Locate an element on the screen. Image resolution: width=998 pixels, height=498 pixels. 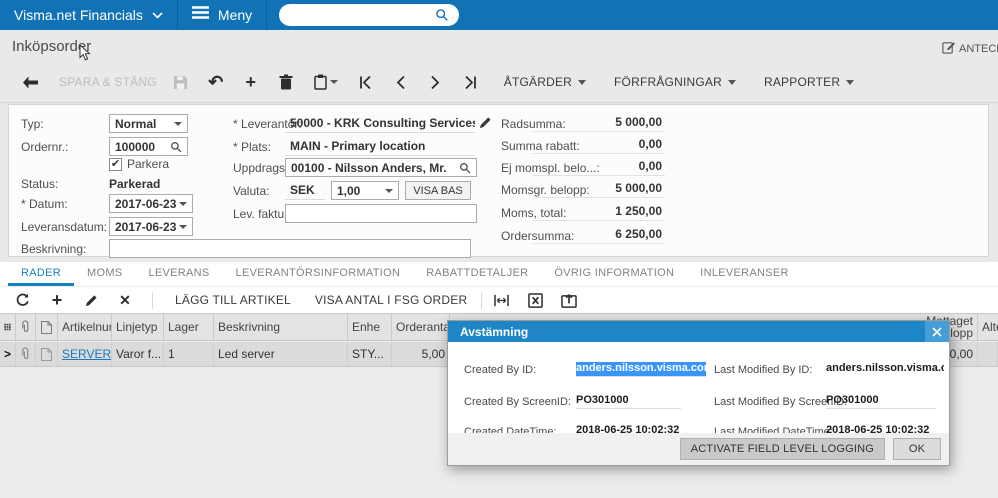
main-menu-button: Meny is located at coordinates (223, 15).